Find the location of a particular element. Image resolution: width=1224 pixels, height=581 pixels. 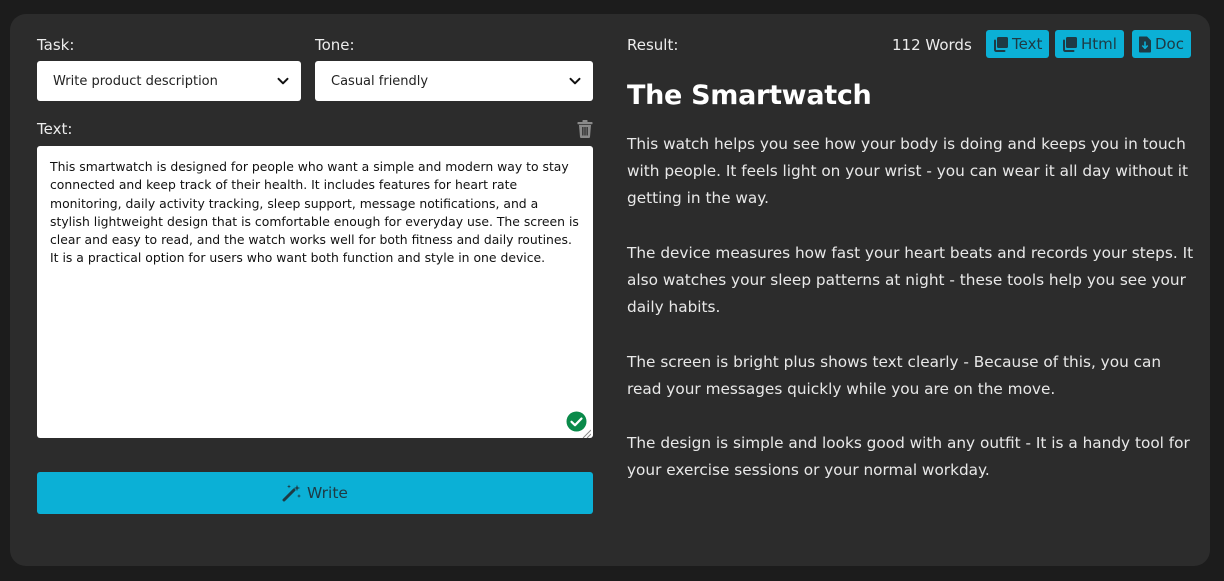

copy-text-label: Text is located at coordinates (1027, 44).